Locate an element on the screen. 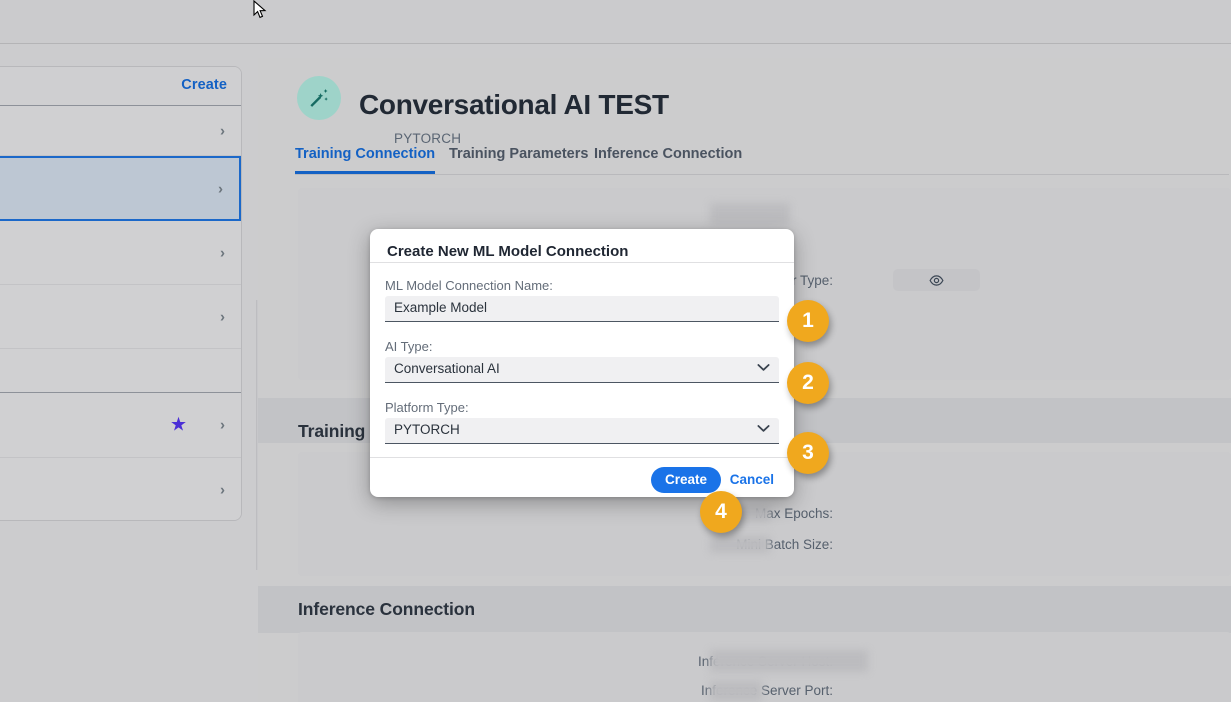 The height and width of the screenshot is (702, 1231). cancel-button: Cancel is located at coordinates (752, 480).